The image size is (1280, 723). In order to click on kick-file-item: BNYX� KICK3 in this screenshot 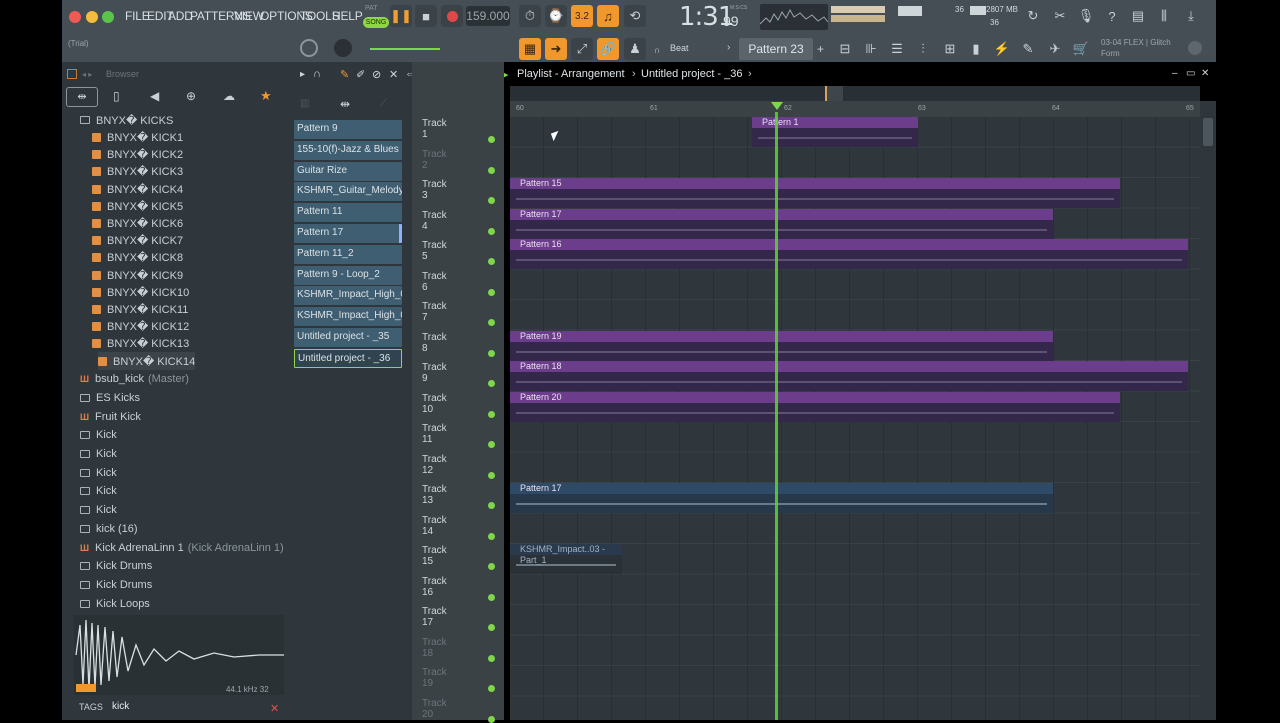, I will do `click(143, 171)`.